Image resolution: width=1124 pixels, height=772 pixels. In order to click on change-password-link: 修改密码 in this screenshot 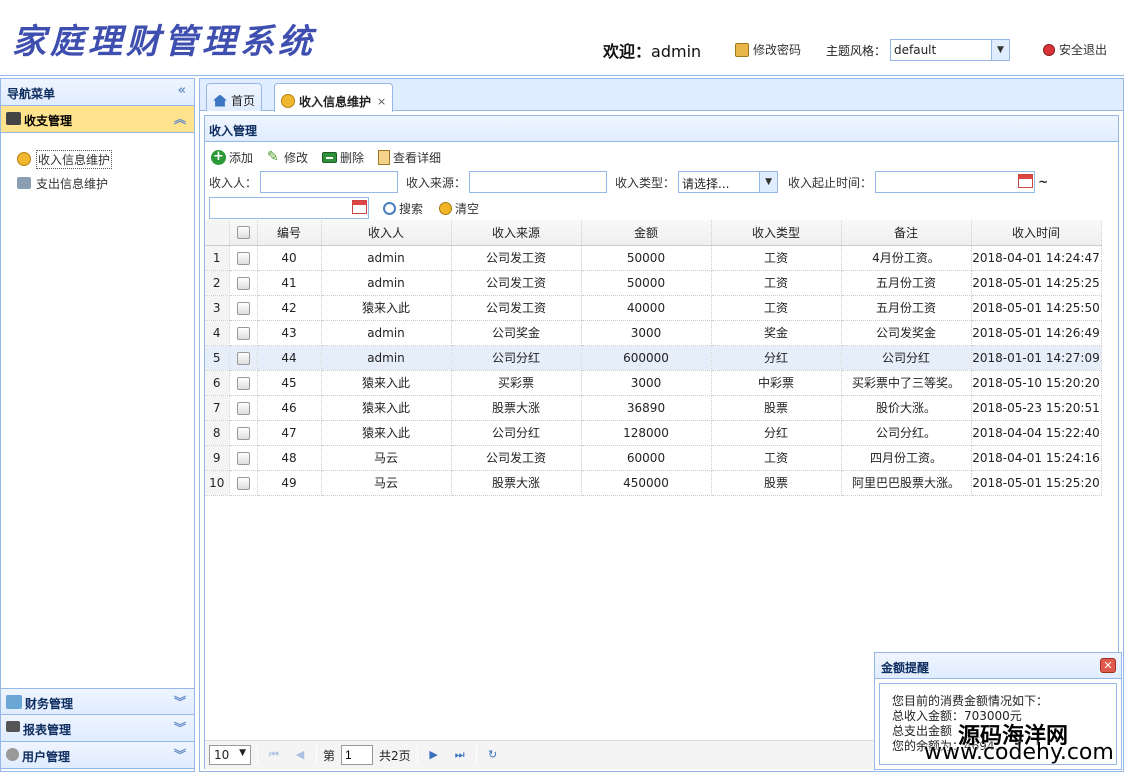, I will do `click(768, 49)`.